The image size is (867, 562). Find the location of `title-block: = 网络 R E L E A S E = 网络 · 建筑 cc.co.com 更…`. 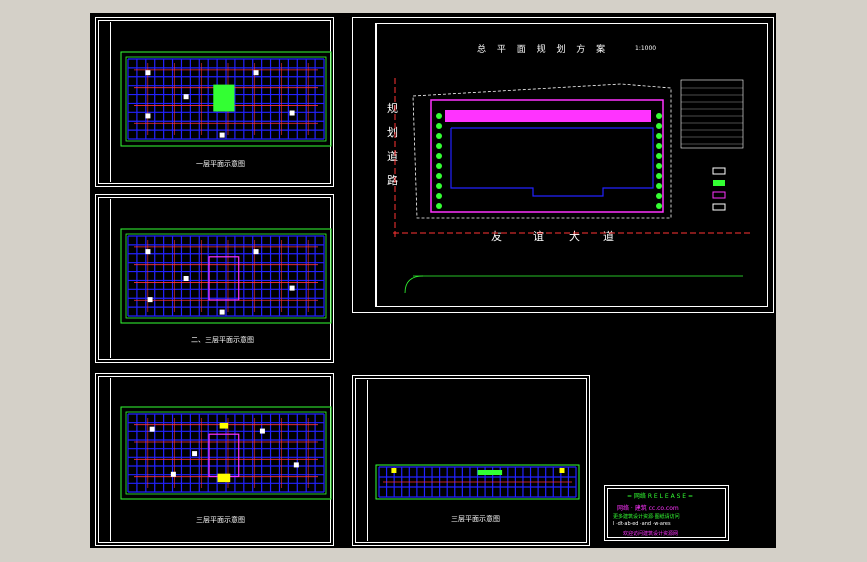

title-block: = 网络 R E L E A S E = 网络 · 建筑 cc.co.com 更… is located at coordinates (666, 513).